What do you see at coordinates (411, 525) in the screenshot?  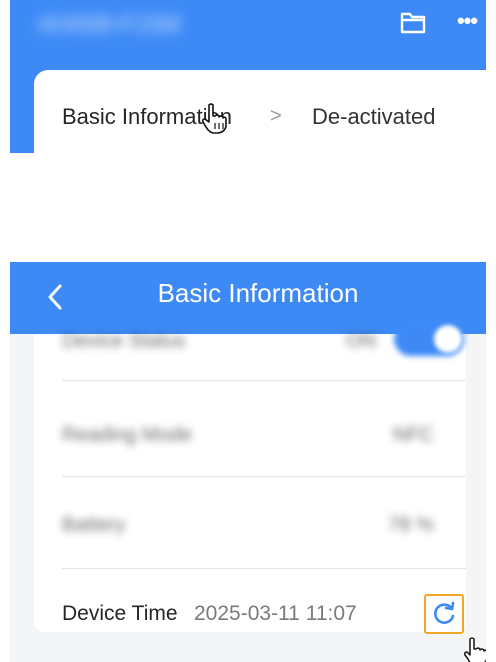 I see `battery-value: 78 %` at bounding box center [411, 525].